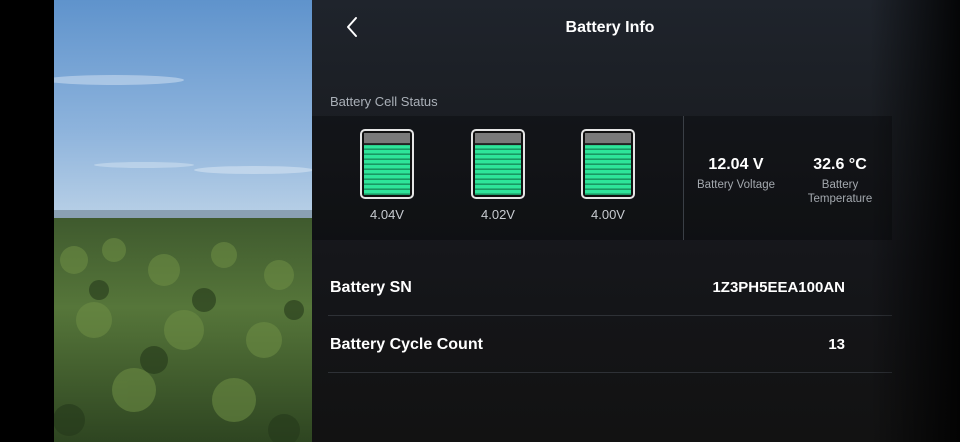 Image resolution: width=960 pixels, height=442 pixels. Describe the element at coordinates (498, 214) in the screenshot. I see `cell-voltage: 4.02V` at that location.